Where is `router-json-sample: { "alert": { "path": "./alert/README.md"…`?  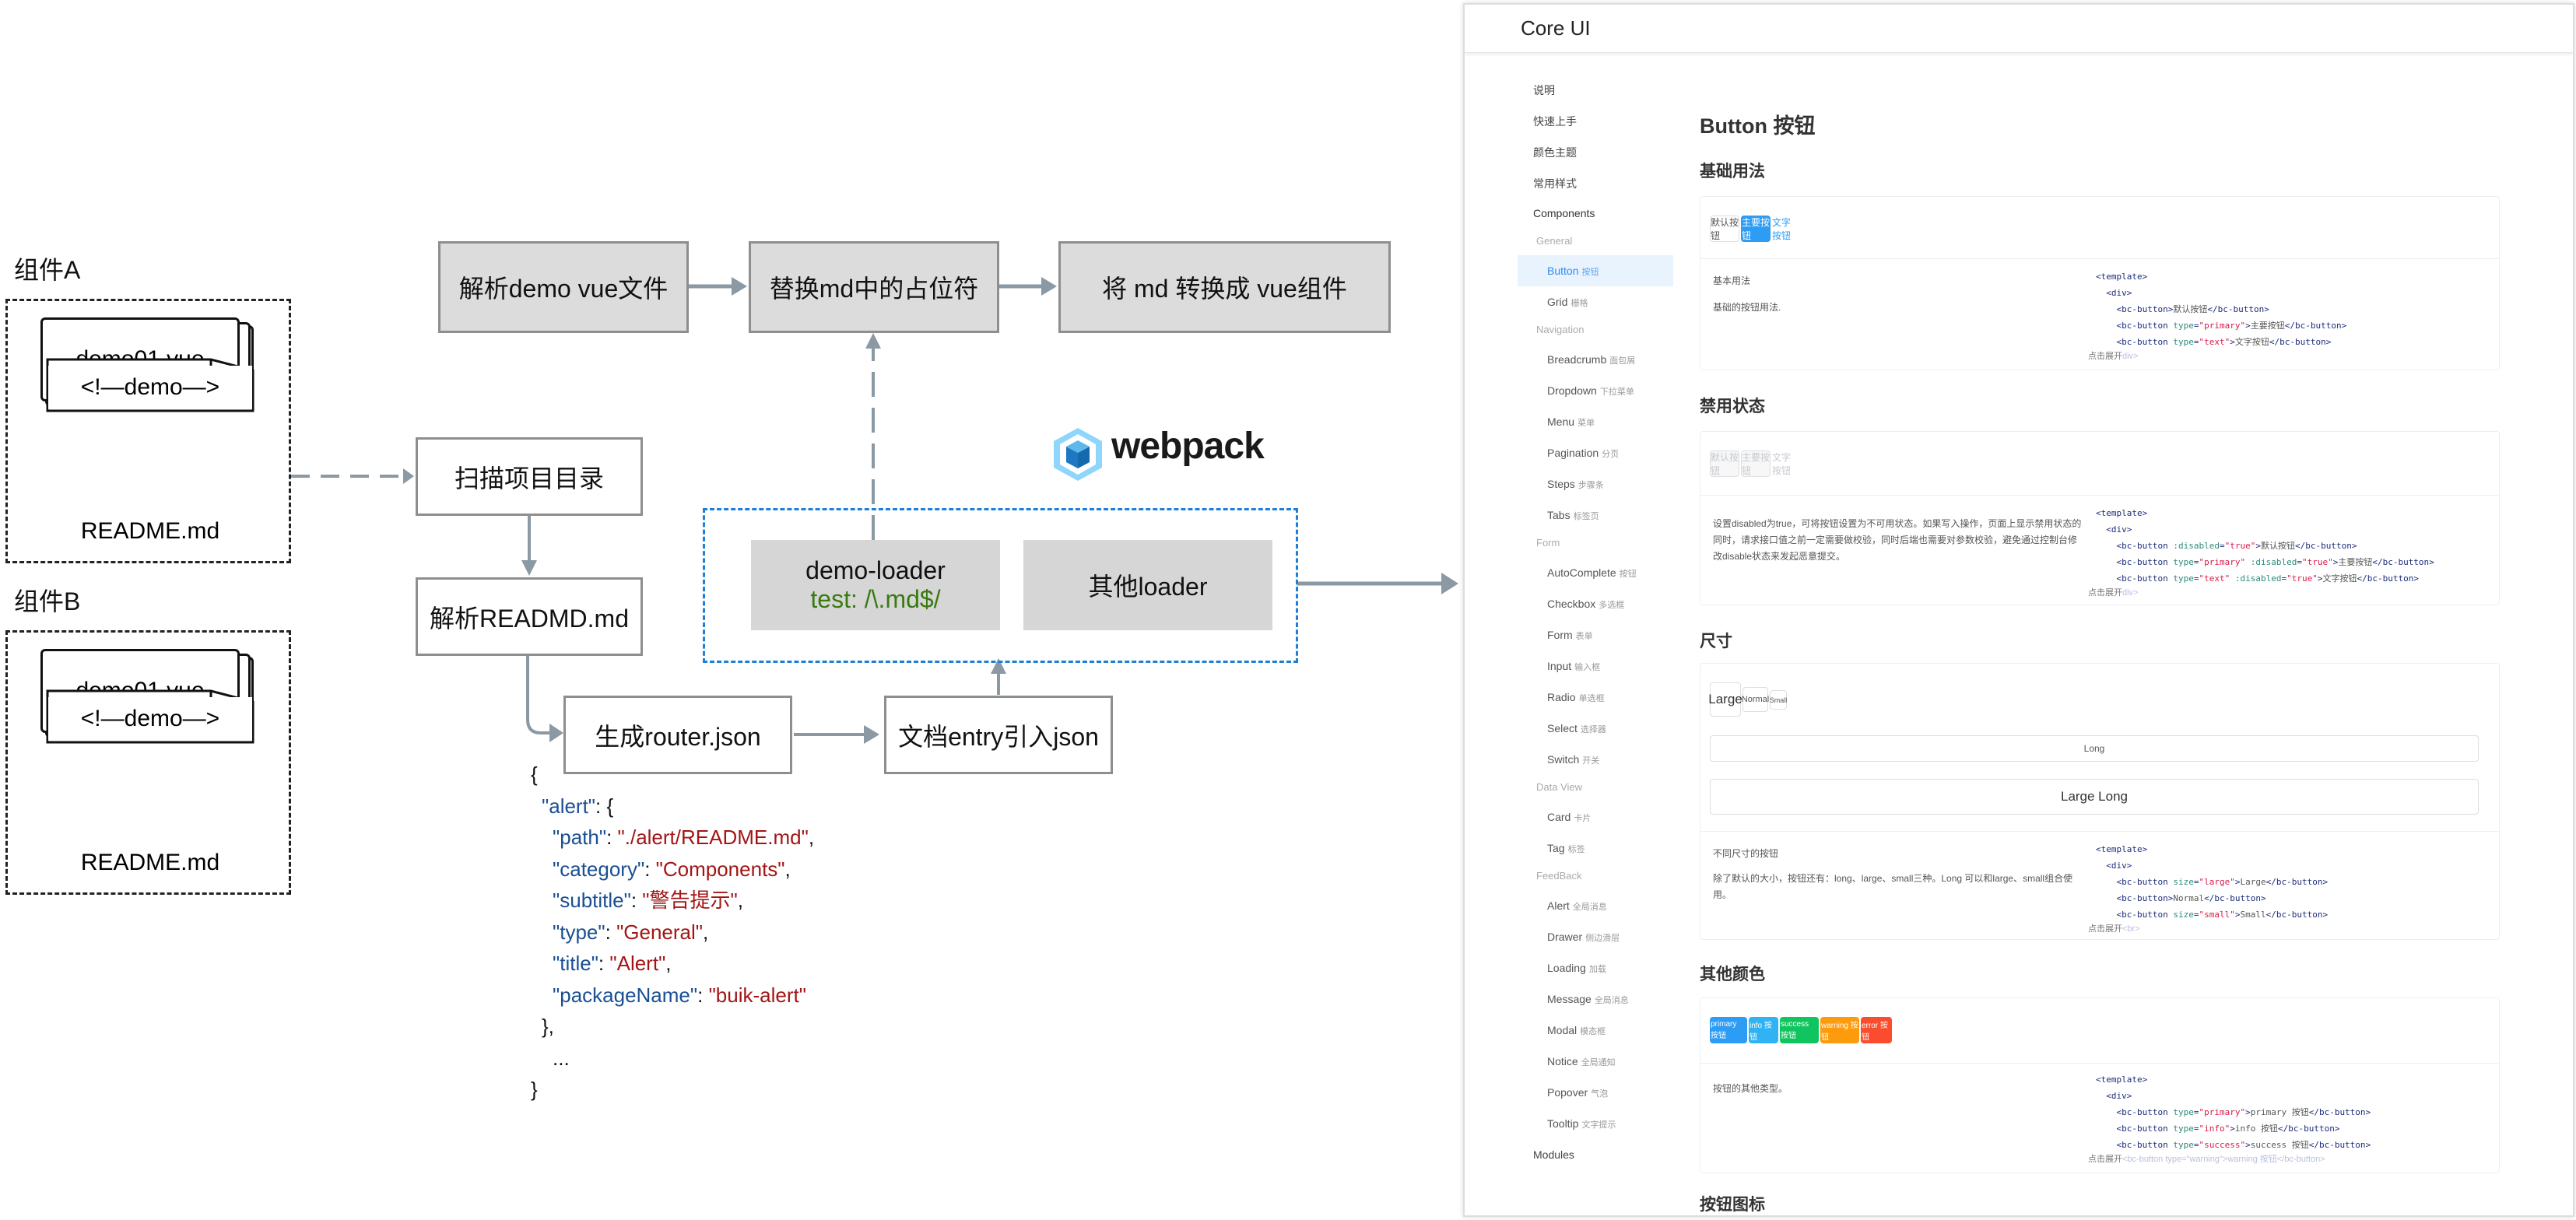 router-json-sample: { "alert": { "path": "./alert/README.md"… is located at coordinates (673, 932).